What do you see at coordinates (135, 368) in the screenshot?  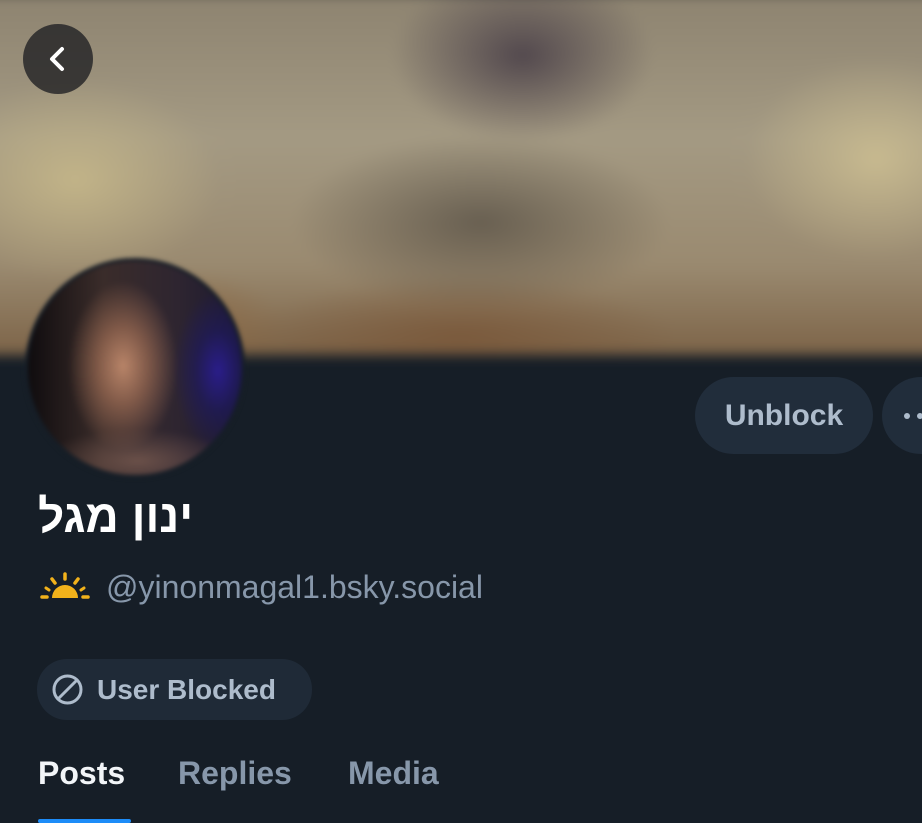 I see `avatar` at bounding box center [135, 368].